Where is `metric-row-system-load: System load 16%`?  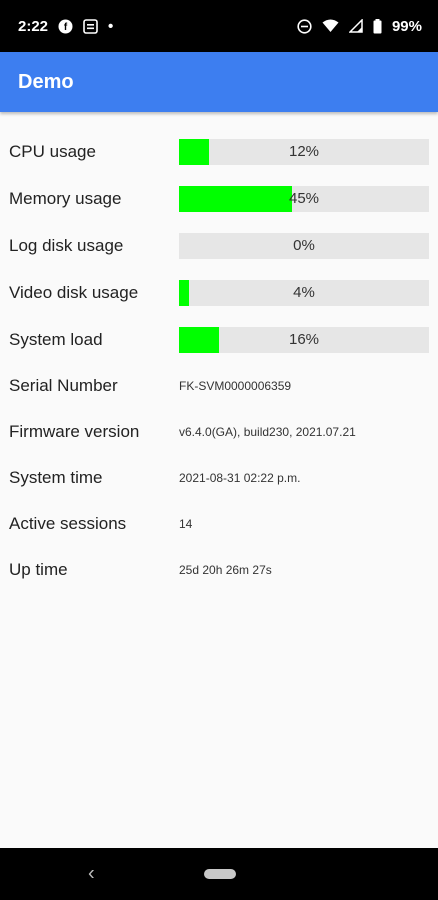 metric-row-system-load: System load 16% is located at coordinates (219, 339).